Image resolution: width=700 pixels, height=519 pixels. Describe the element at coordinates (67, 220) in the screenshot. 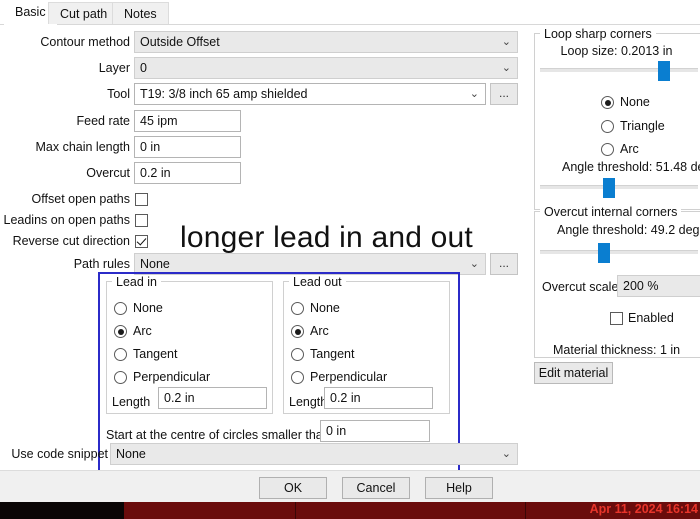

I see `leadins-on-open-paths-label: Leadins on open paths` at that location.